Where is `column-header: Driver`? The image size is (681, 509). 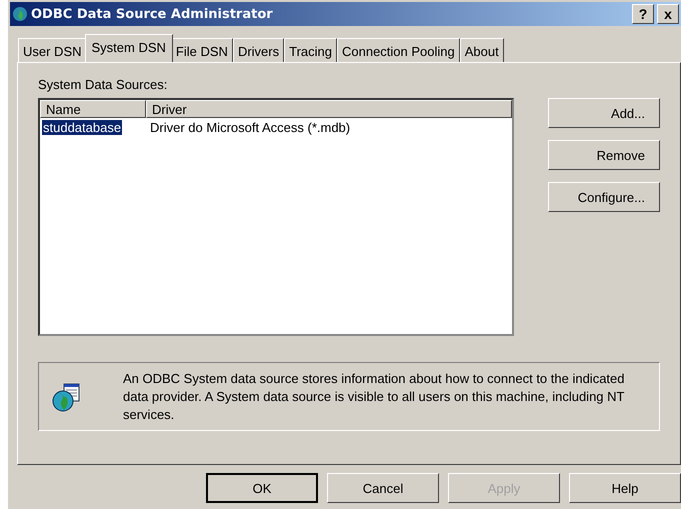
column-header: Driver is located at coordinates (329, 109).